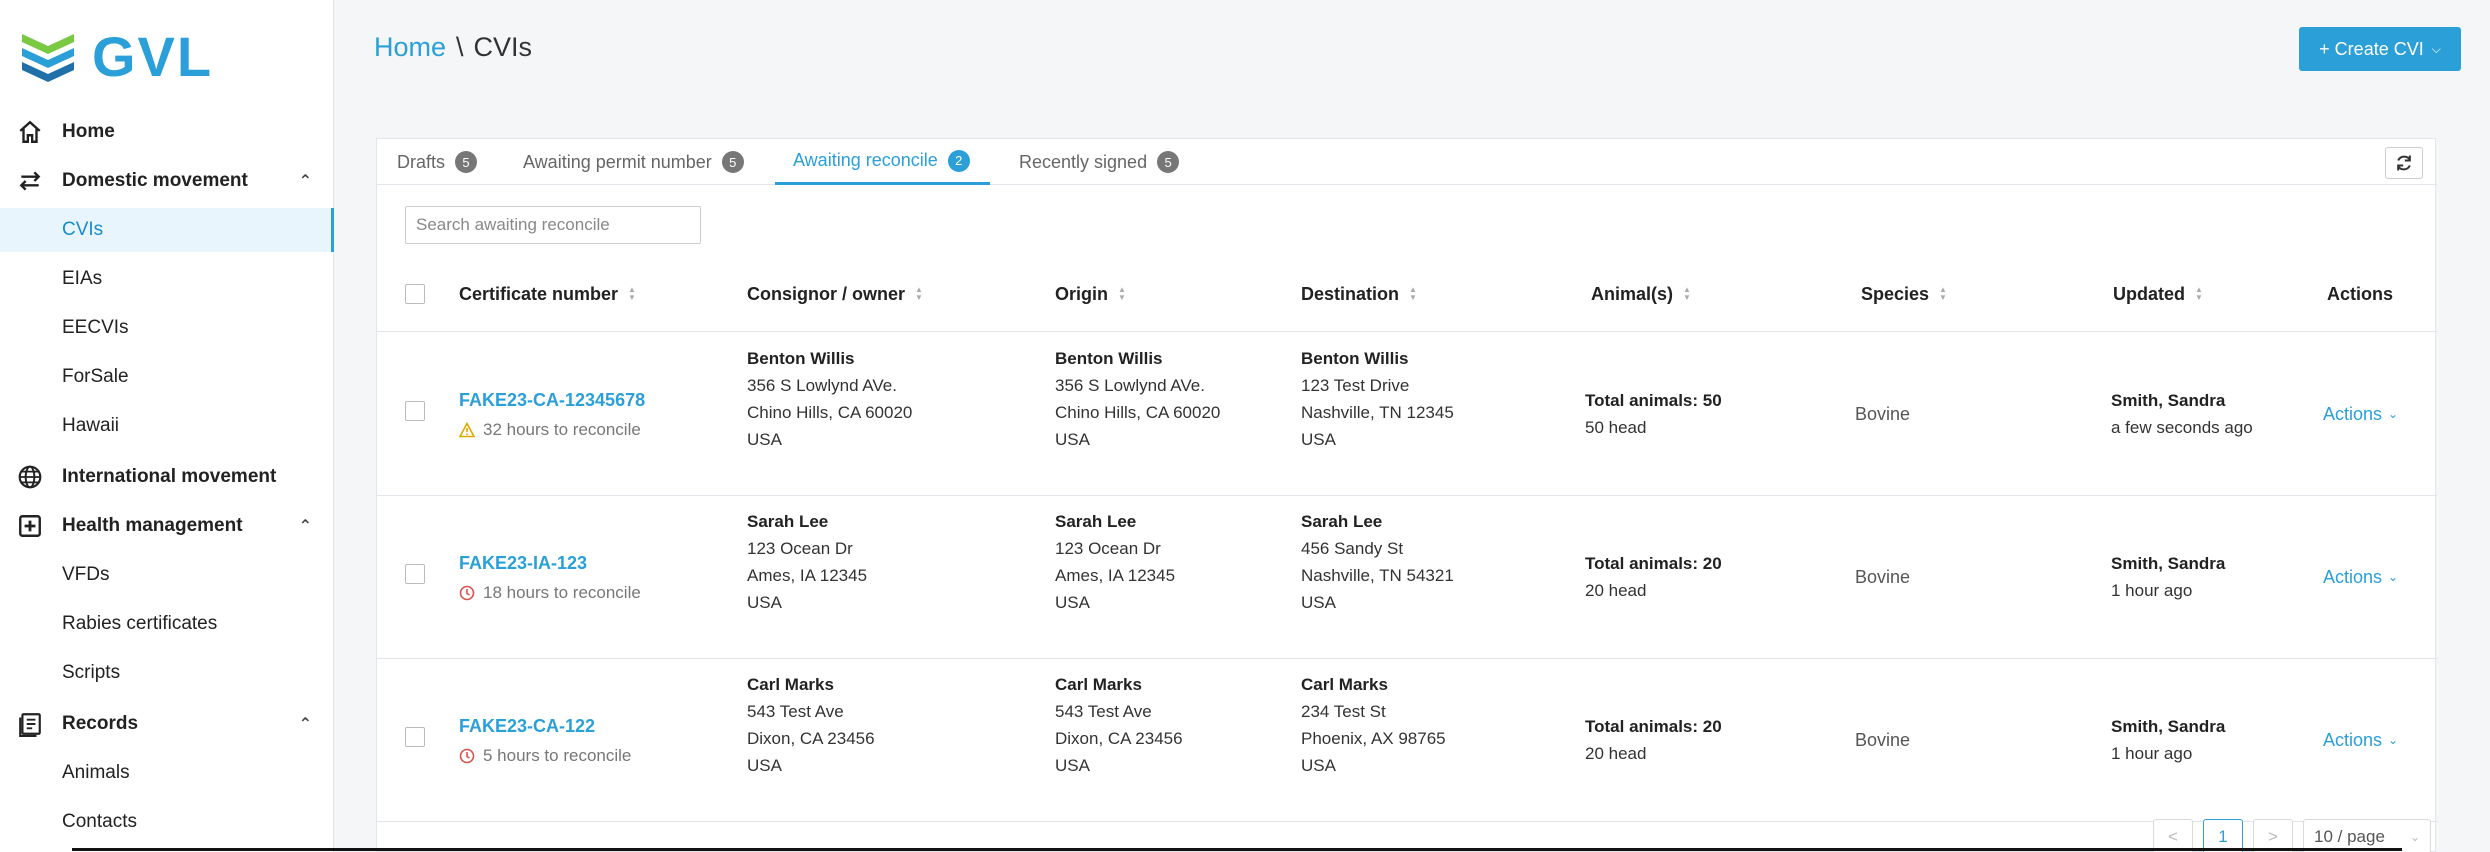 Image resolution: width=2490 pixels, height=852 pixels. What do you see at coordinates (788, 521) in the screenshot?
I see `consignor-name: Sarah Lee` at bounding box center [788, 521].